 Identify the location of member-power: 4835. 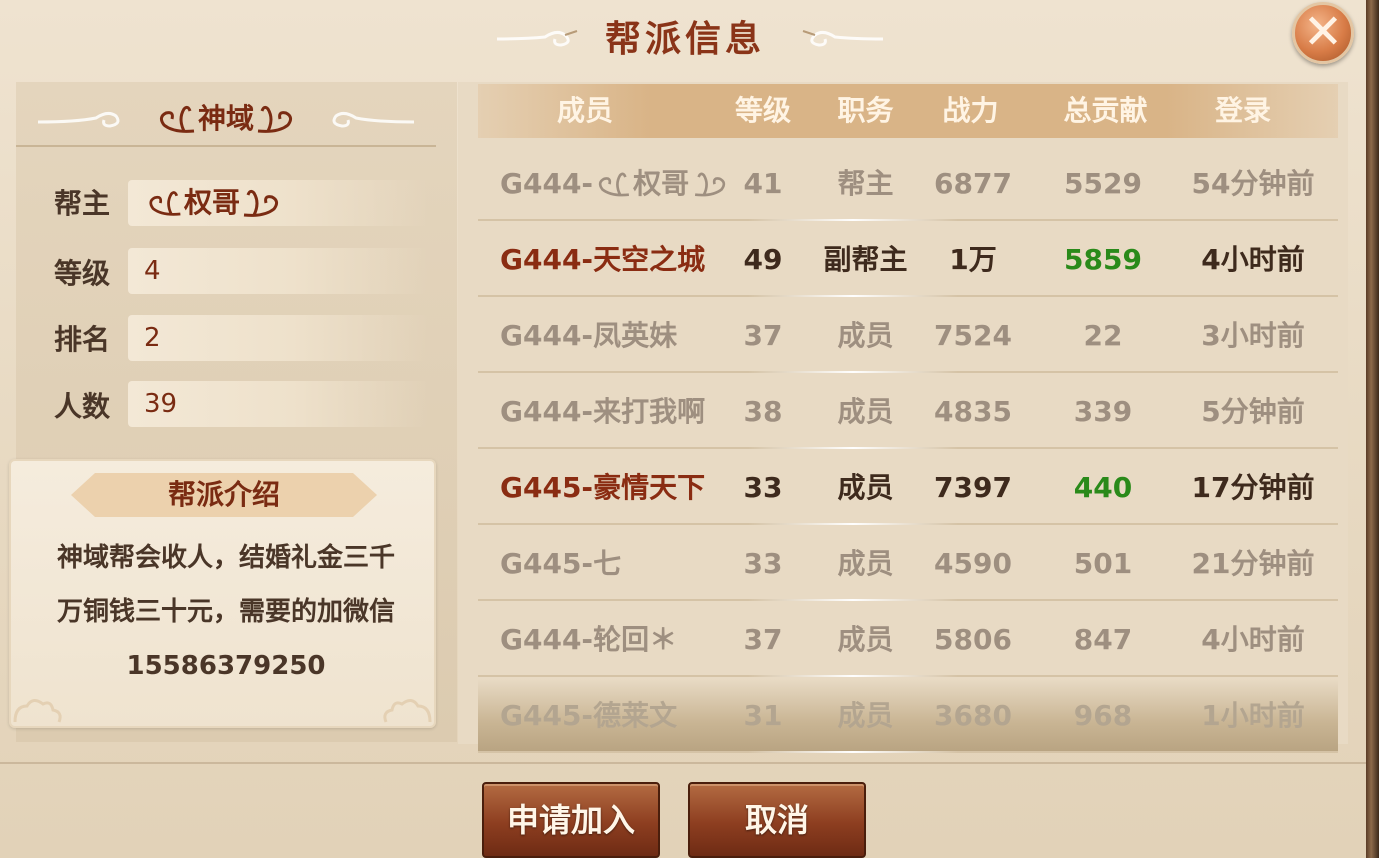
(973, 411).